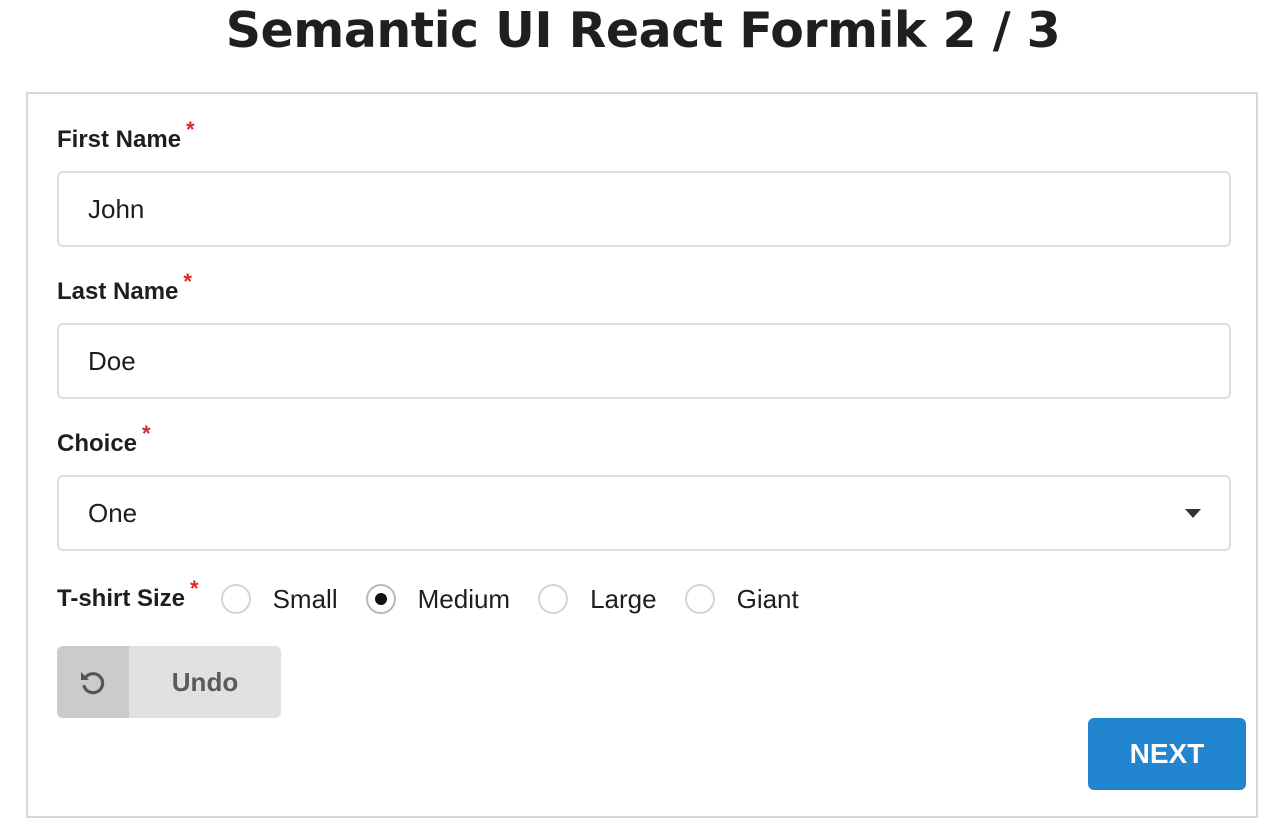 The width and height of the screenshot is (1286, 838). I want to click on first-name-label-text: First Name, so click(119, 139).